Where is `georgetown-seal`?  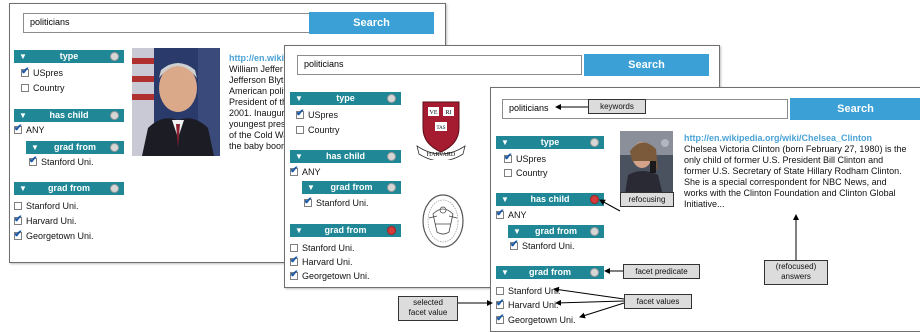
georgetown-seal is located at coordinates (443, 221).